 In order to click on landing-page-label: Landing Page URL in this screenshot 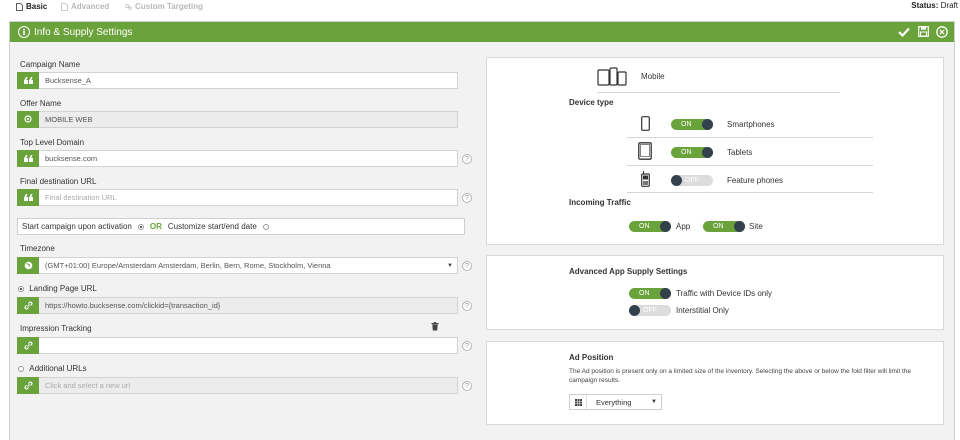, I will do `click(63, 288)`.